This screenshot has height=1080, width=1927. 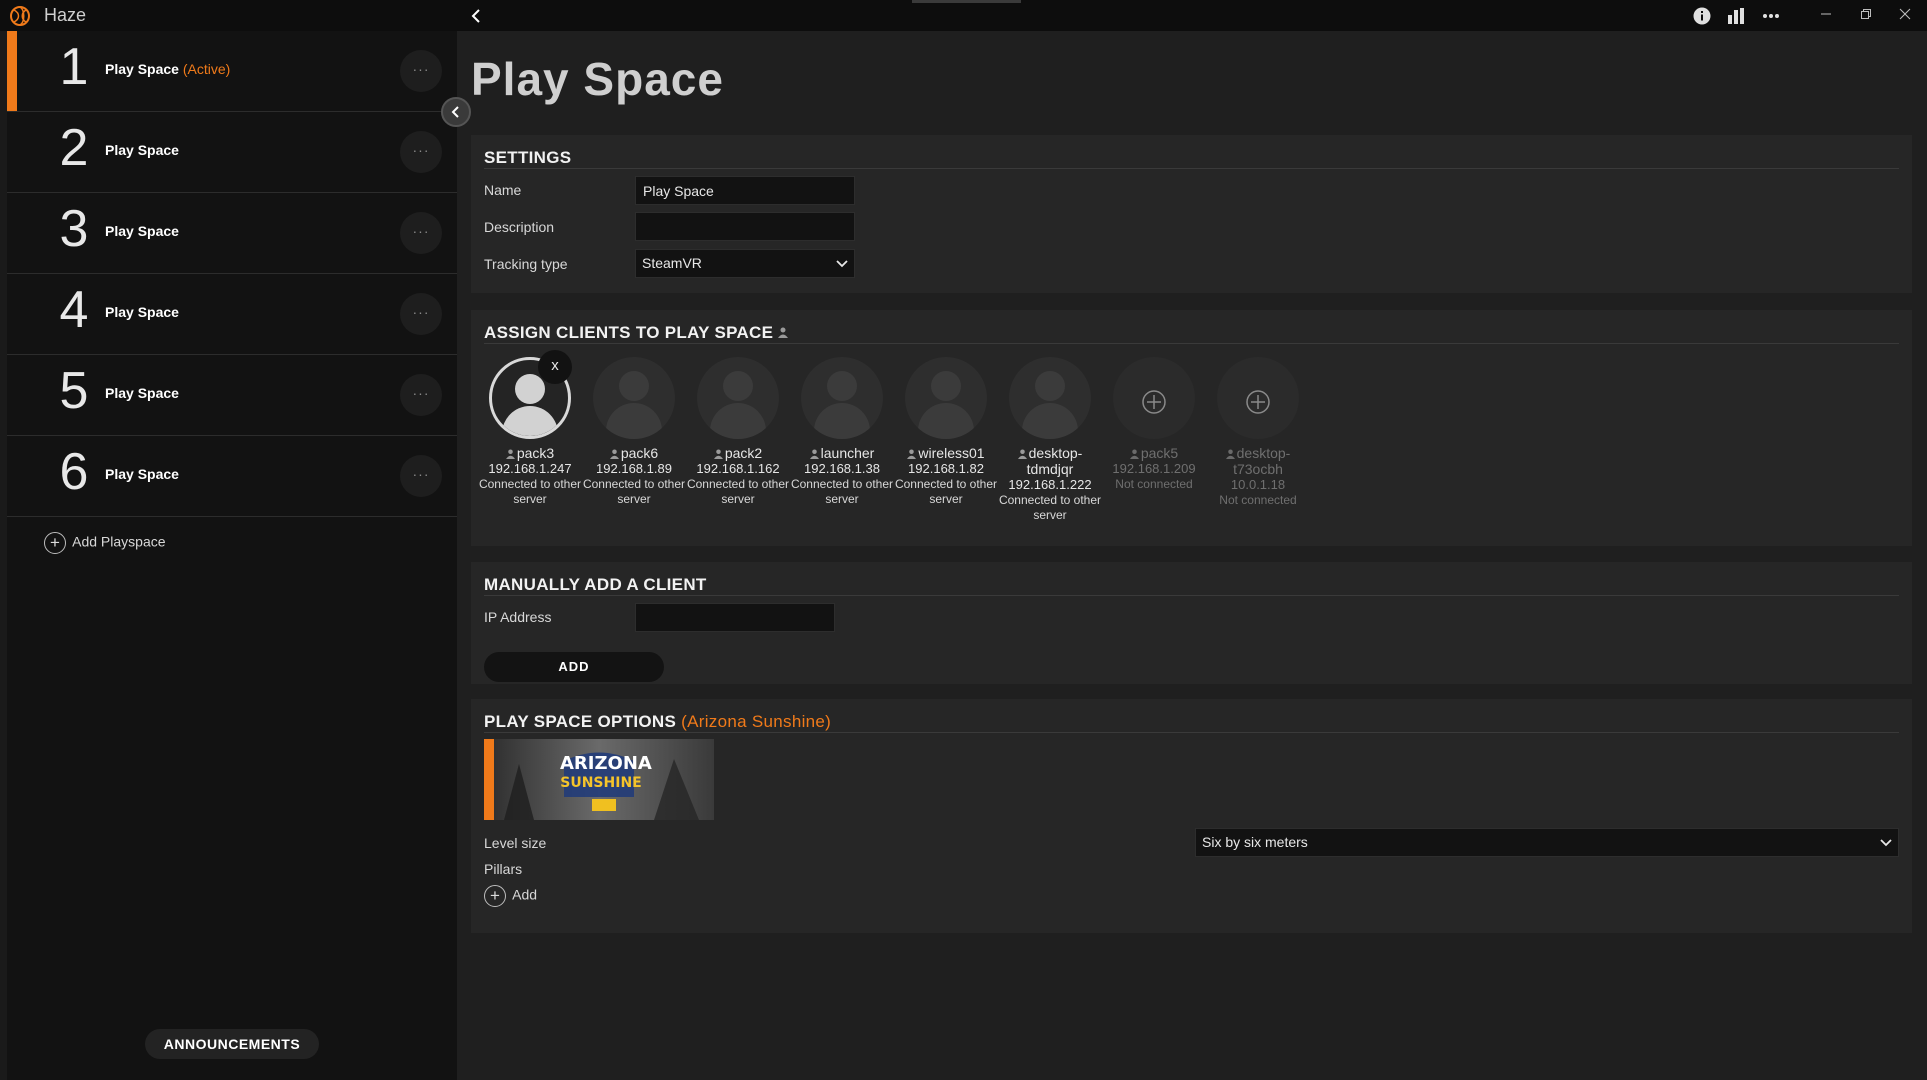 What do you see at coordinates (745, 190) in the screenshot?
I see `name-input` at bounding box center [745, 190].